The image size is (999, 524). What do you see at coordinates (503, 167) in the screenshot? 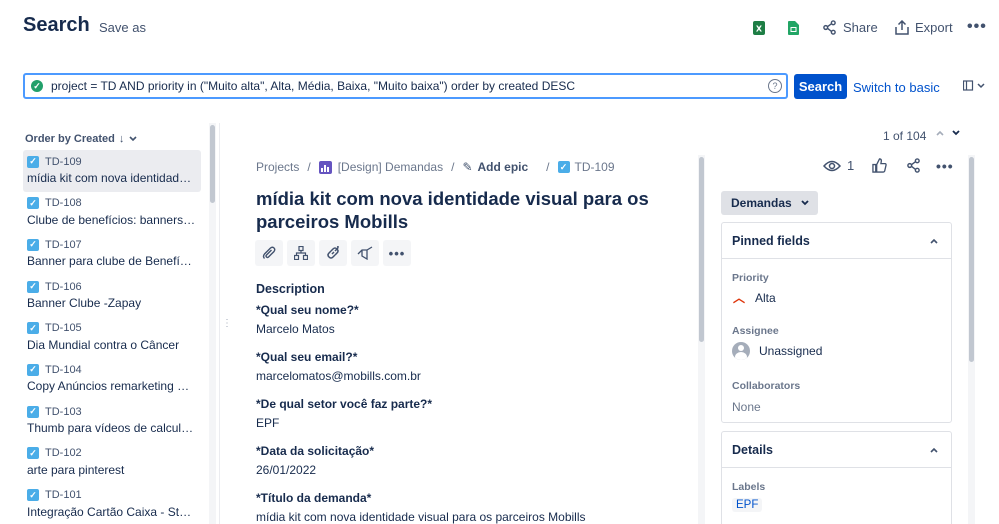
I see `add-epic-button: Add epic` at bounding box center [503, 167].